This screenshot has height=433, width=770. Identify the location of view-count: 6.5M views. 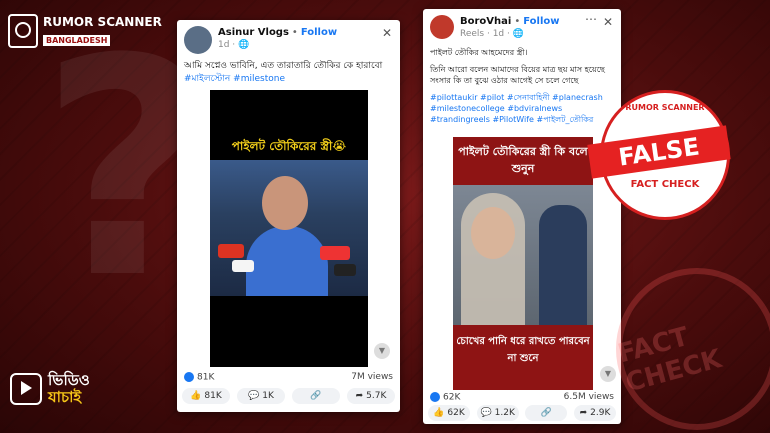
(588, 397).